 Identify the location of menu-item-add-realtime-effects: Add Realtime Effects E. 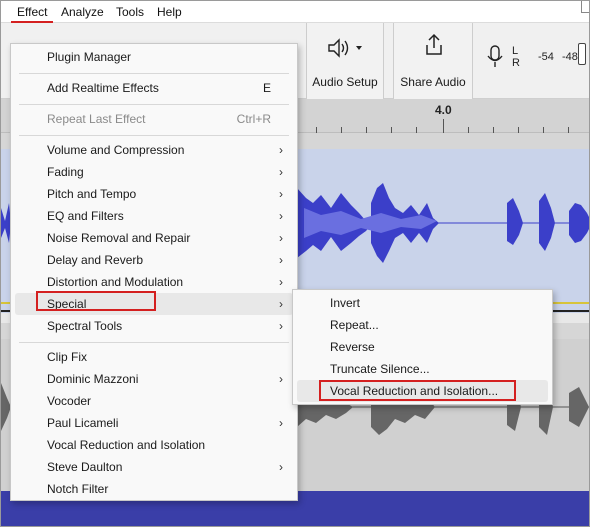
(154, 88).